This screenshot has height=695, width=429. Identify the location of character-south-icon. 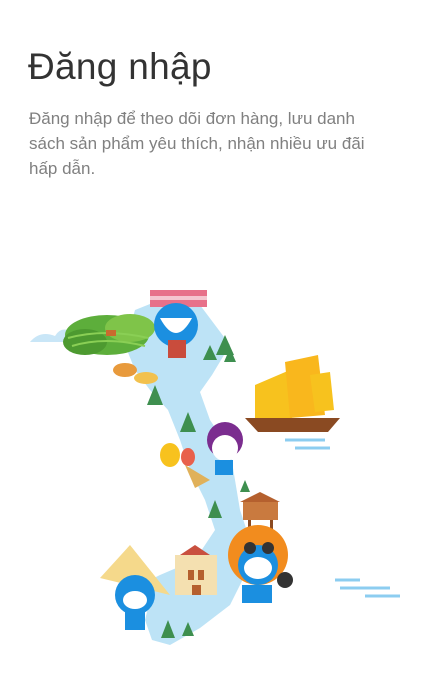
(260, 564).